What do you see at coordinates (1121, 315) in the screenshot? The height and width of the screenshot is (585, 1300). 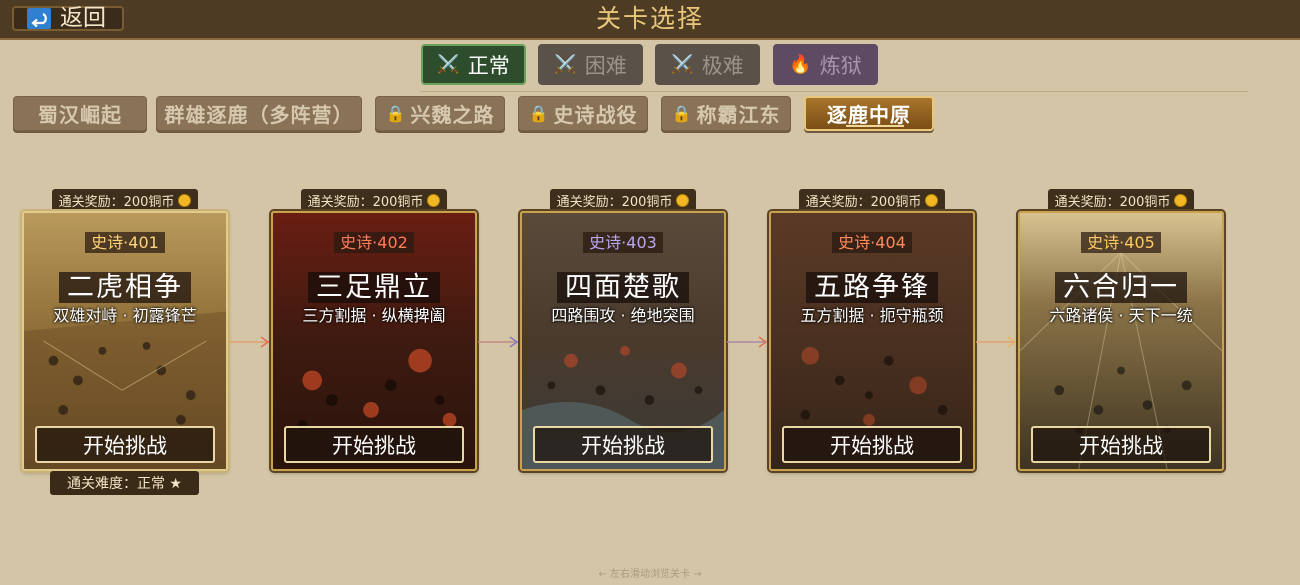 I see `stage-subtitle: 六路诸侯 · 天下一统` at bounding box center [1121, 315].